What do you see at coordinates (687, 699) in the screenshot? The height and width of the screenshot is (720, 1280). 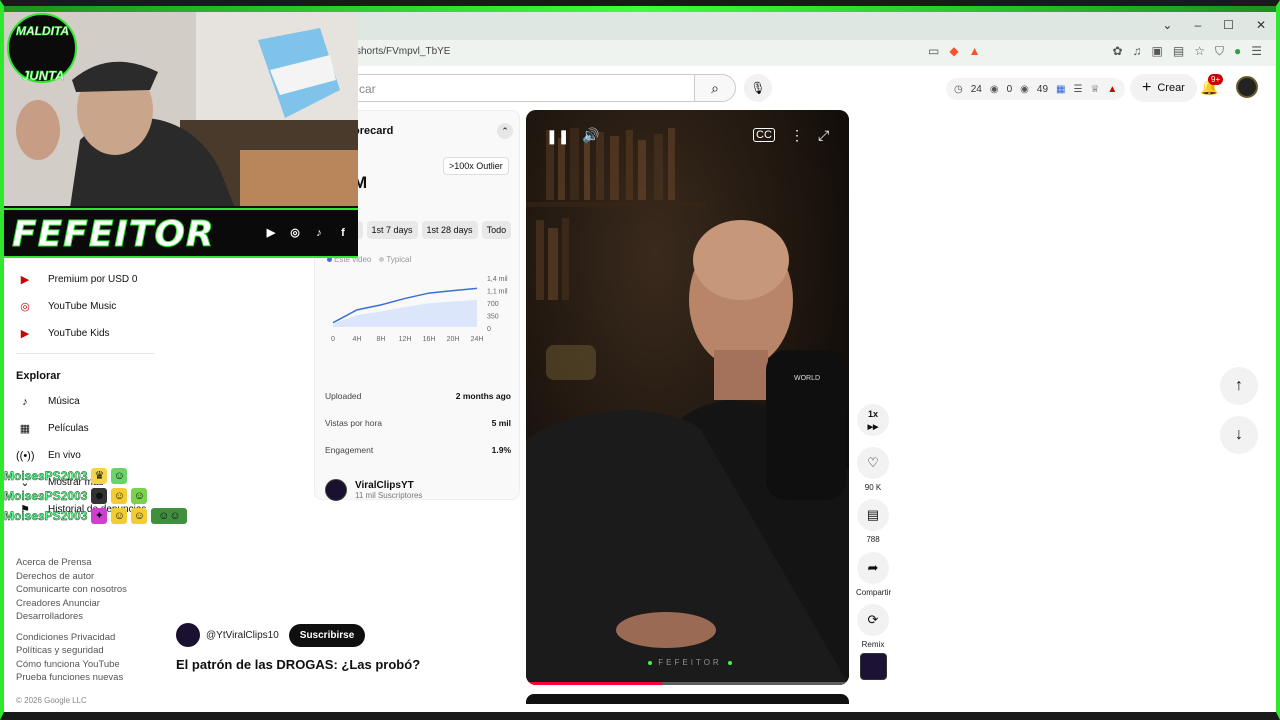 I see `next-video-peek` at bounding box center [687, 699].